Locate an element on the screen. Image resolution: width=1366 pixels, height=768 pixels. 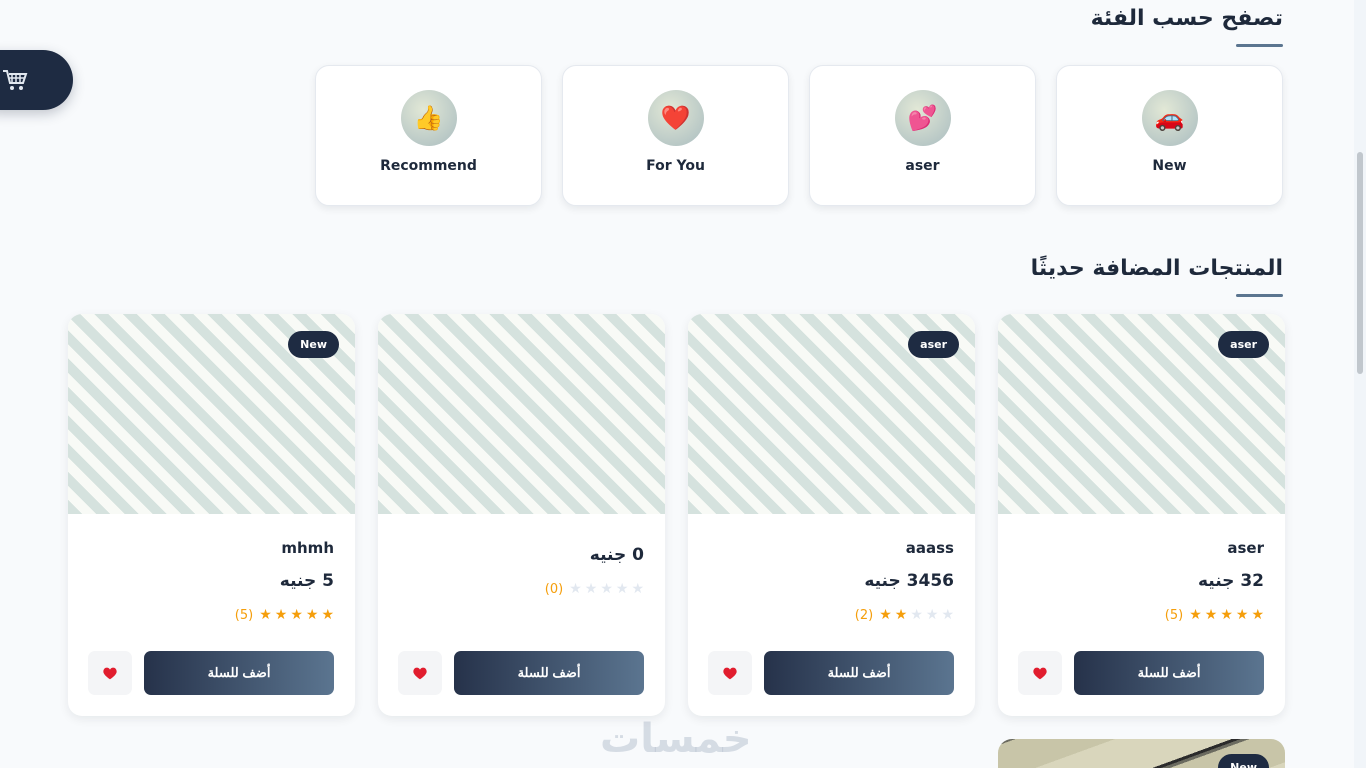
products-section-title: المنتجات المضافة حديثًا is located at coordinates (1156, 268).